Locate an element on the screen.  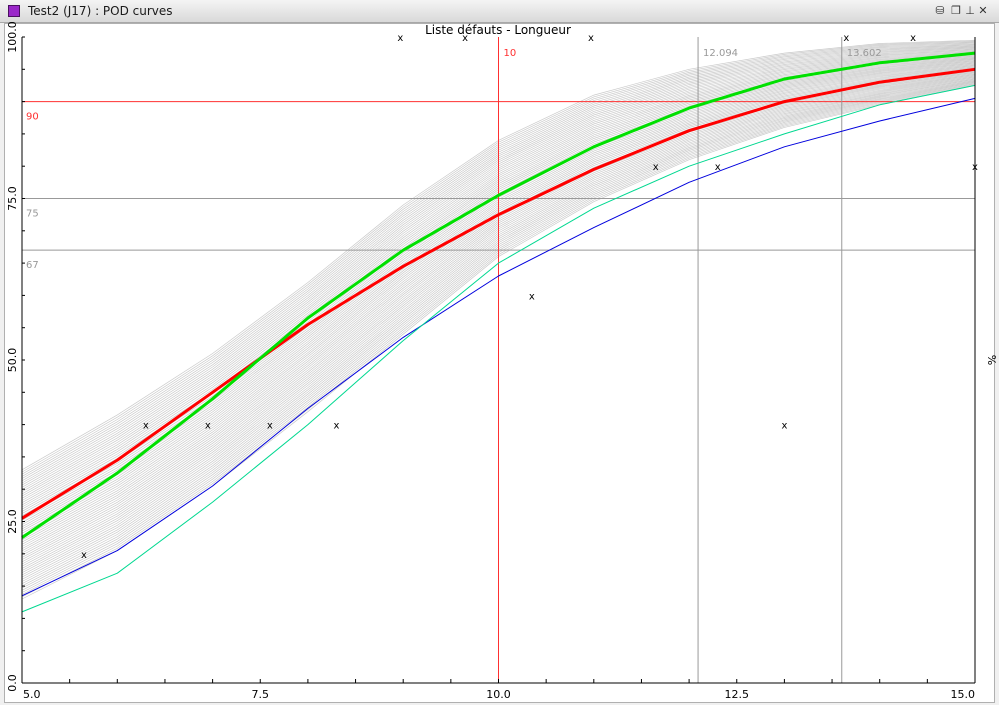
y-tick-label: 25.0 is located at coordinates (12, 521).